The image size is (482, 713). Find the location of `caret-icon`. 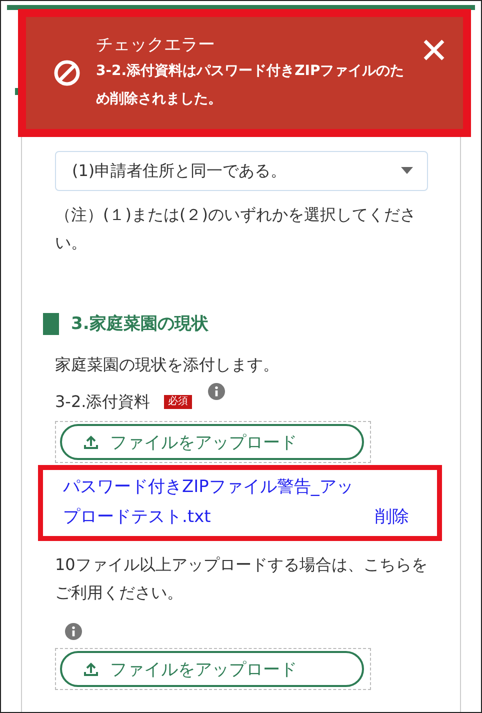

caret-icon is located at coordinates (407, 171).